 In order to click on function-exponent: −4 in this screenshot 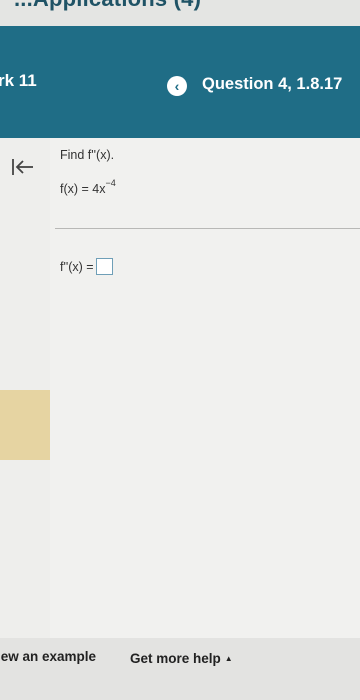, I will do `click(110, 183)`.